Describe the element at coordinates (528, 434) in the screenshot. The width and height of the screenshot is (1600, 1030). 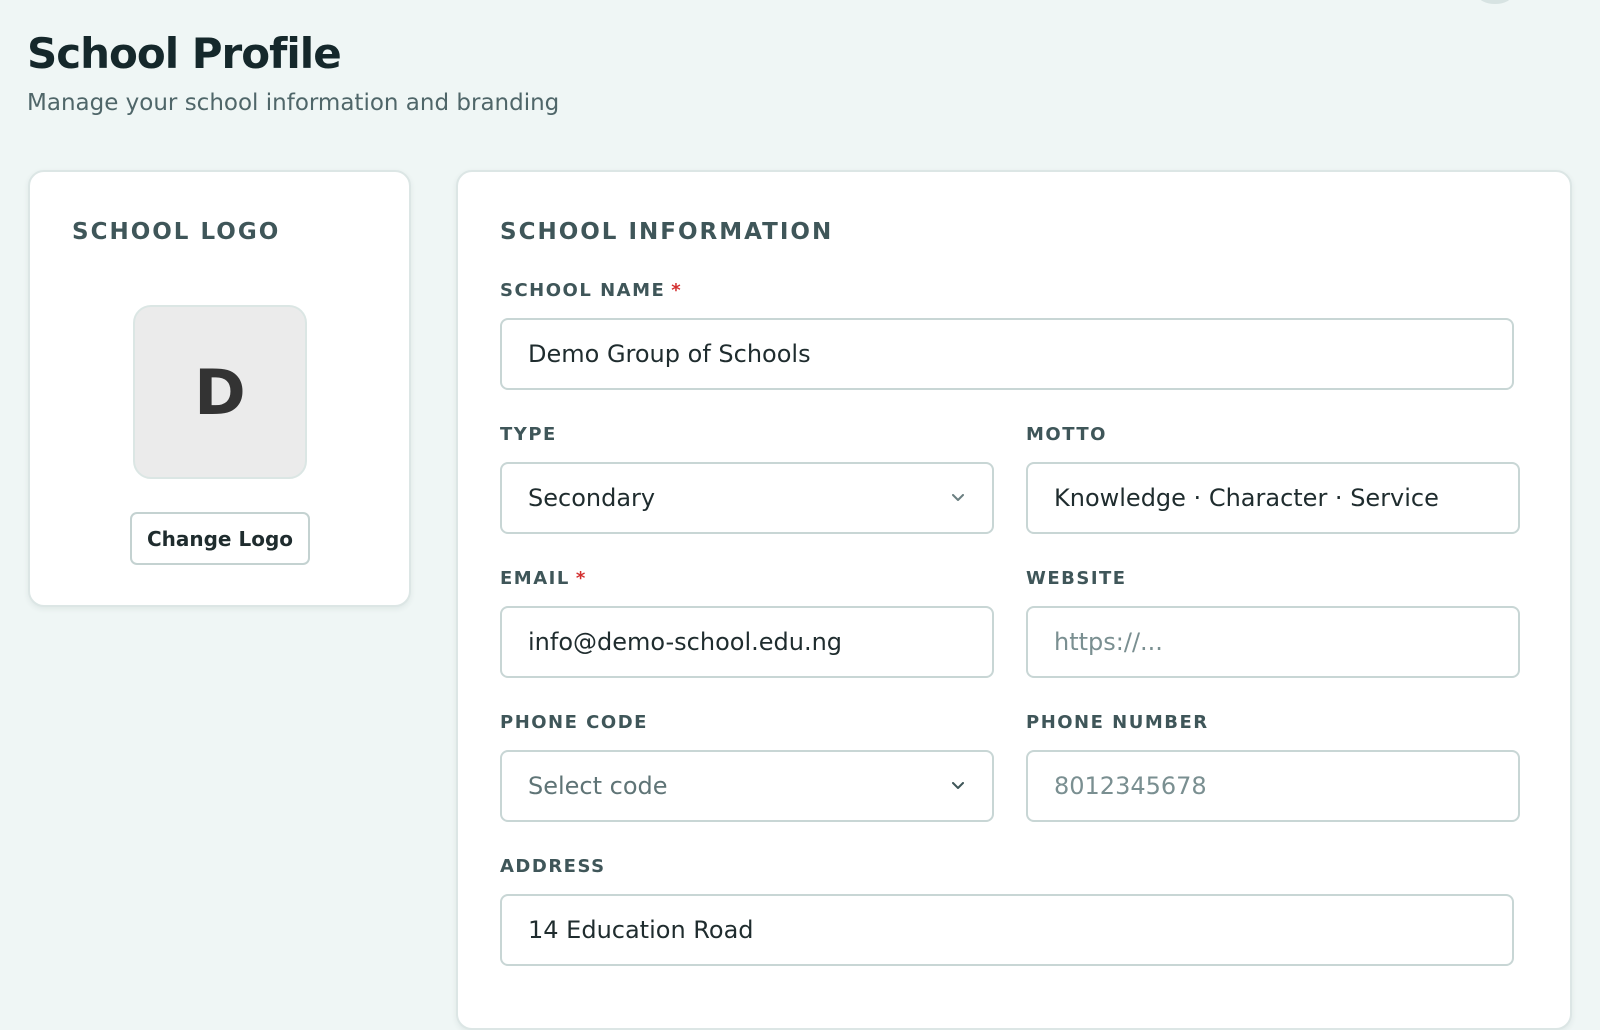
I see `type-label: TYPE` at that location.